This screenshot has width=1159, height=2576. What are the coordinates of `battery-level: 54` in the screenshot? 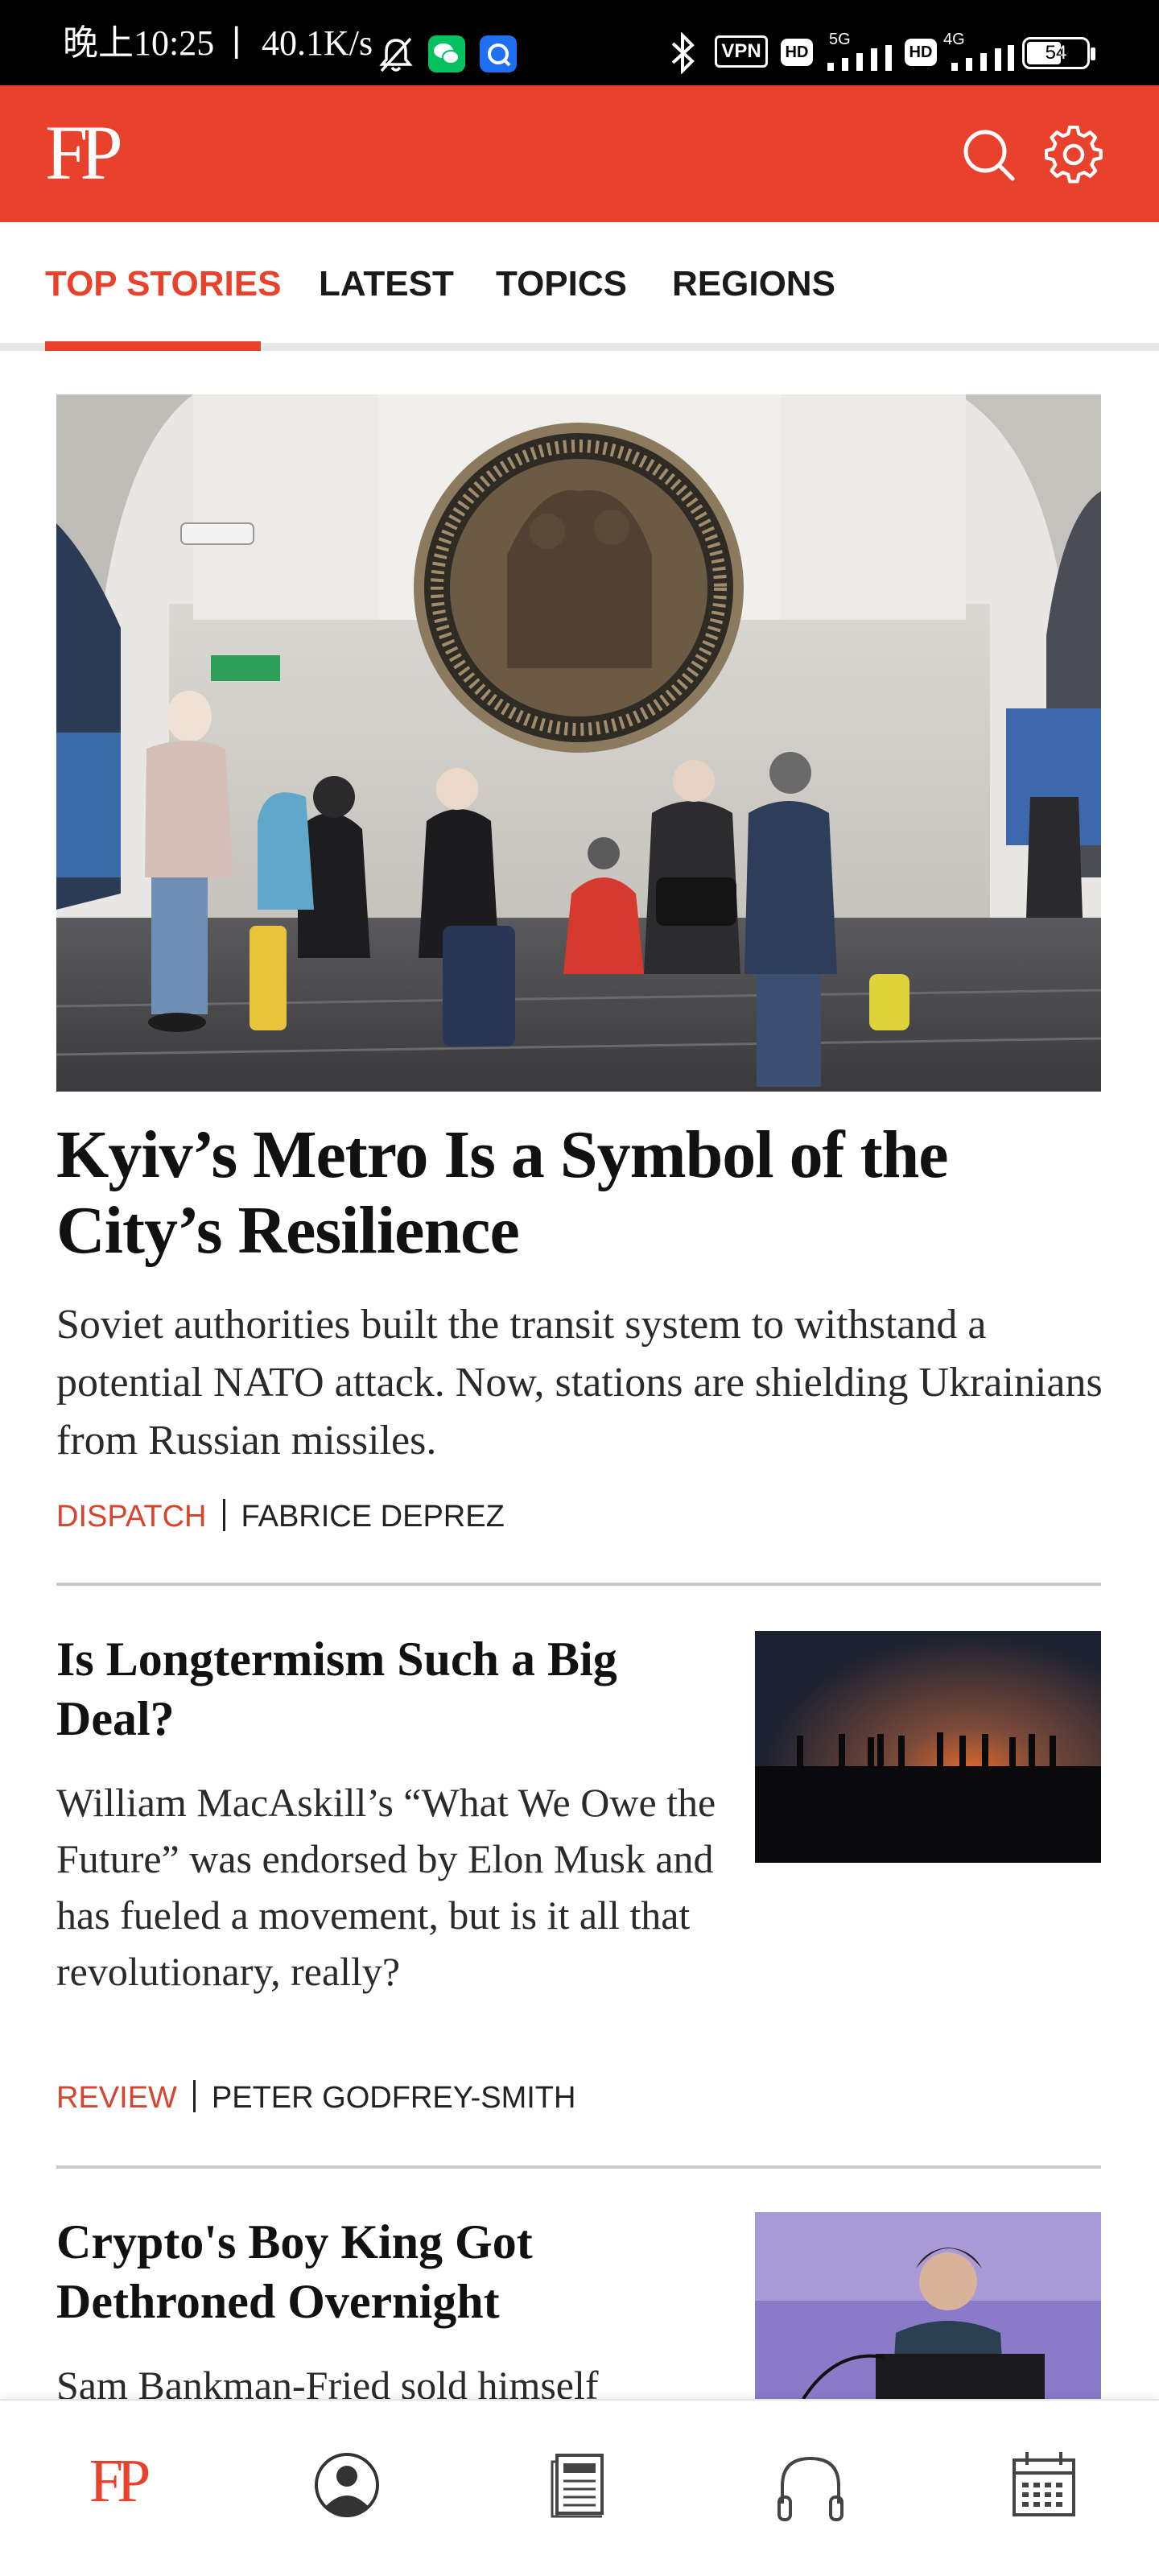 It's located at (1056, 53).